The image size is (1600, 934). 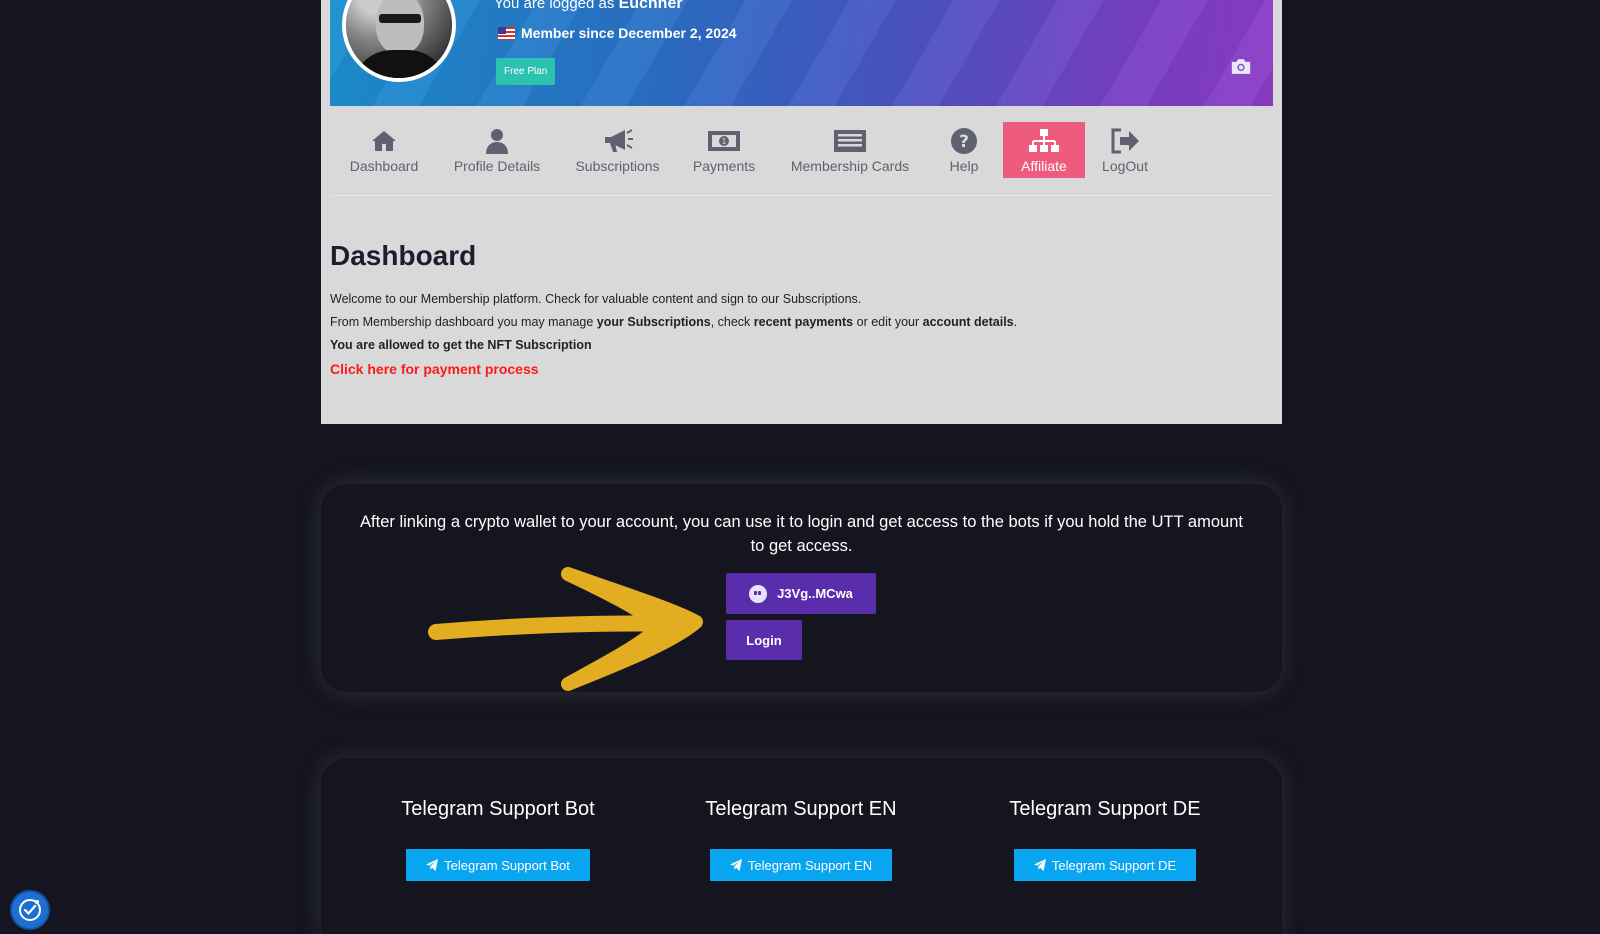 I want to click on telegram-support-en-button: Telegram Support EN, so click(x=801, y=865).